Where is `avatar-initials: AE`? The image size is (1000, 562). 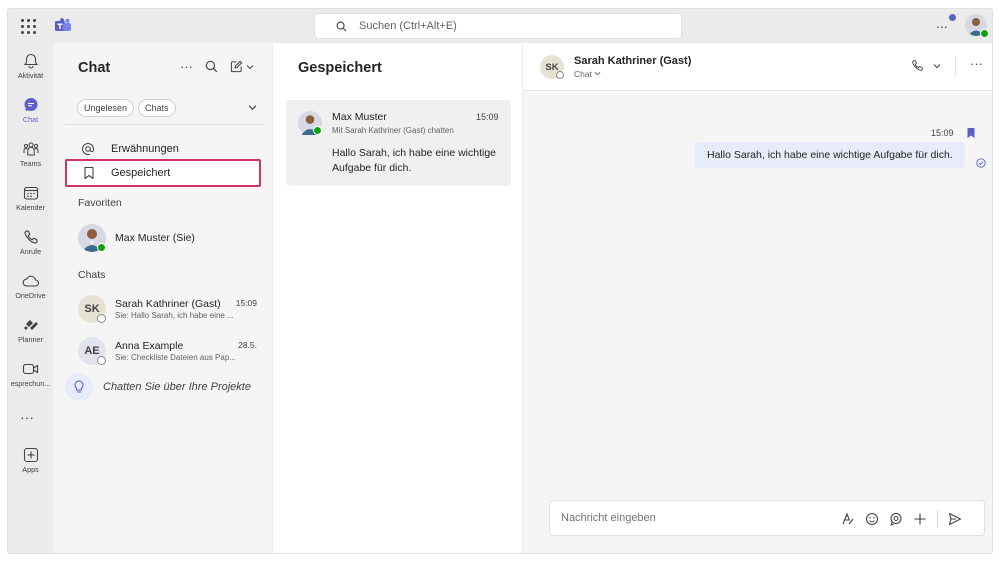 avatar-initials: AE is located at coordinates (92, 351).